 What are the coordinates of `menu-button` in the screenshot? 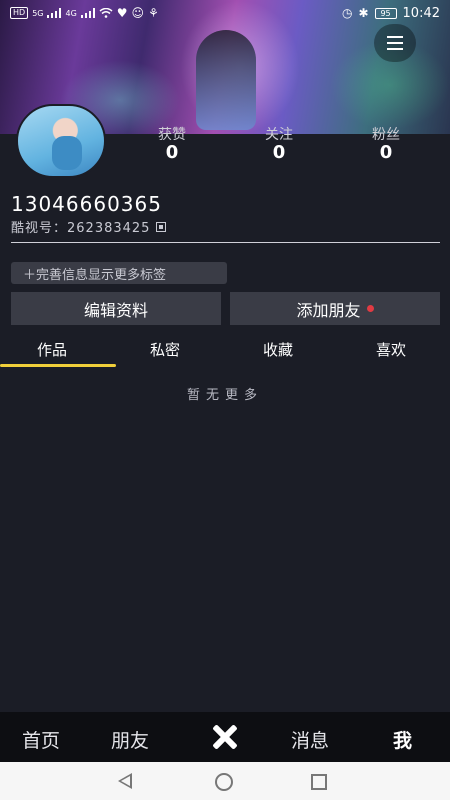 It's located at (395, 43).